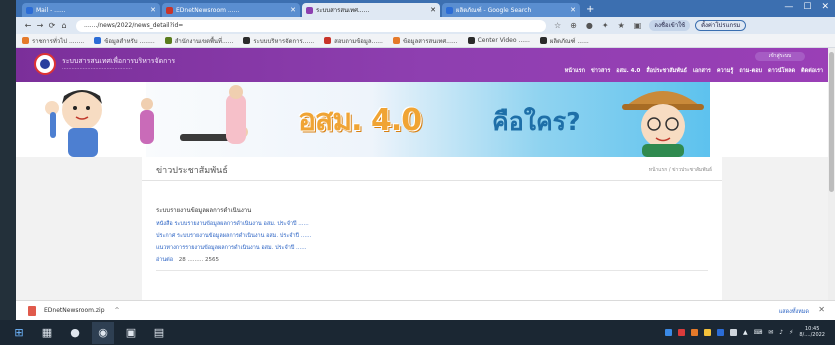  Describe the element at coordinates (750, 71) in the screenshot. I see `nav-item: ถาม-ตอบ` at that location.